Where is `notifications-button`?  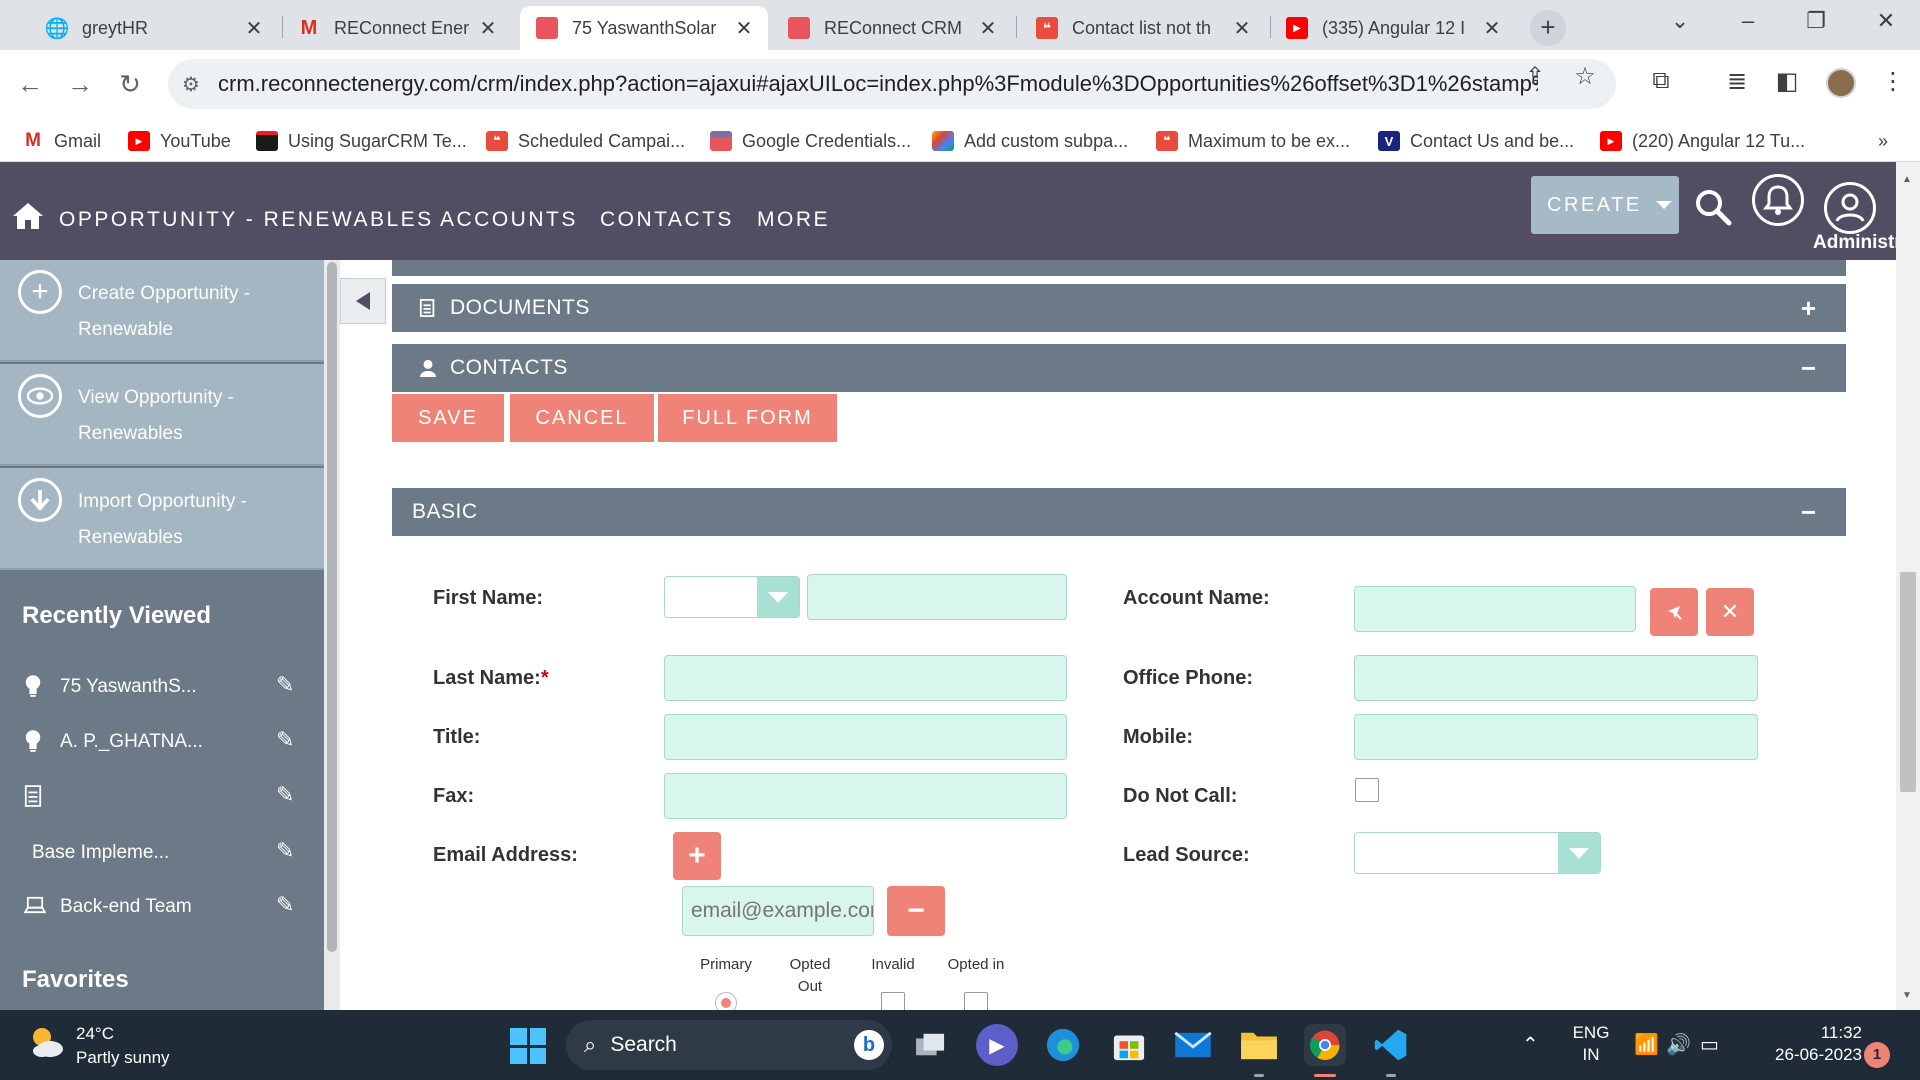 notifications-button is located at coordinates (1778, 200).